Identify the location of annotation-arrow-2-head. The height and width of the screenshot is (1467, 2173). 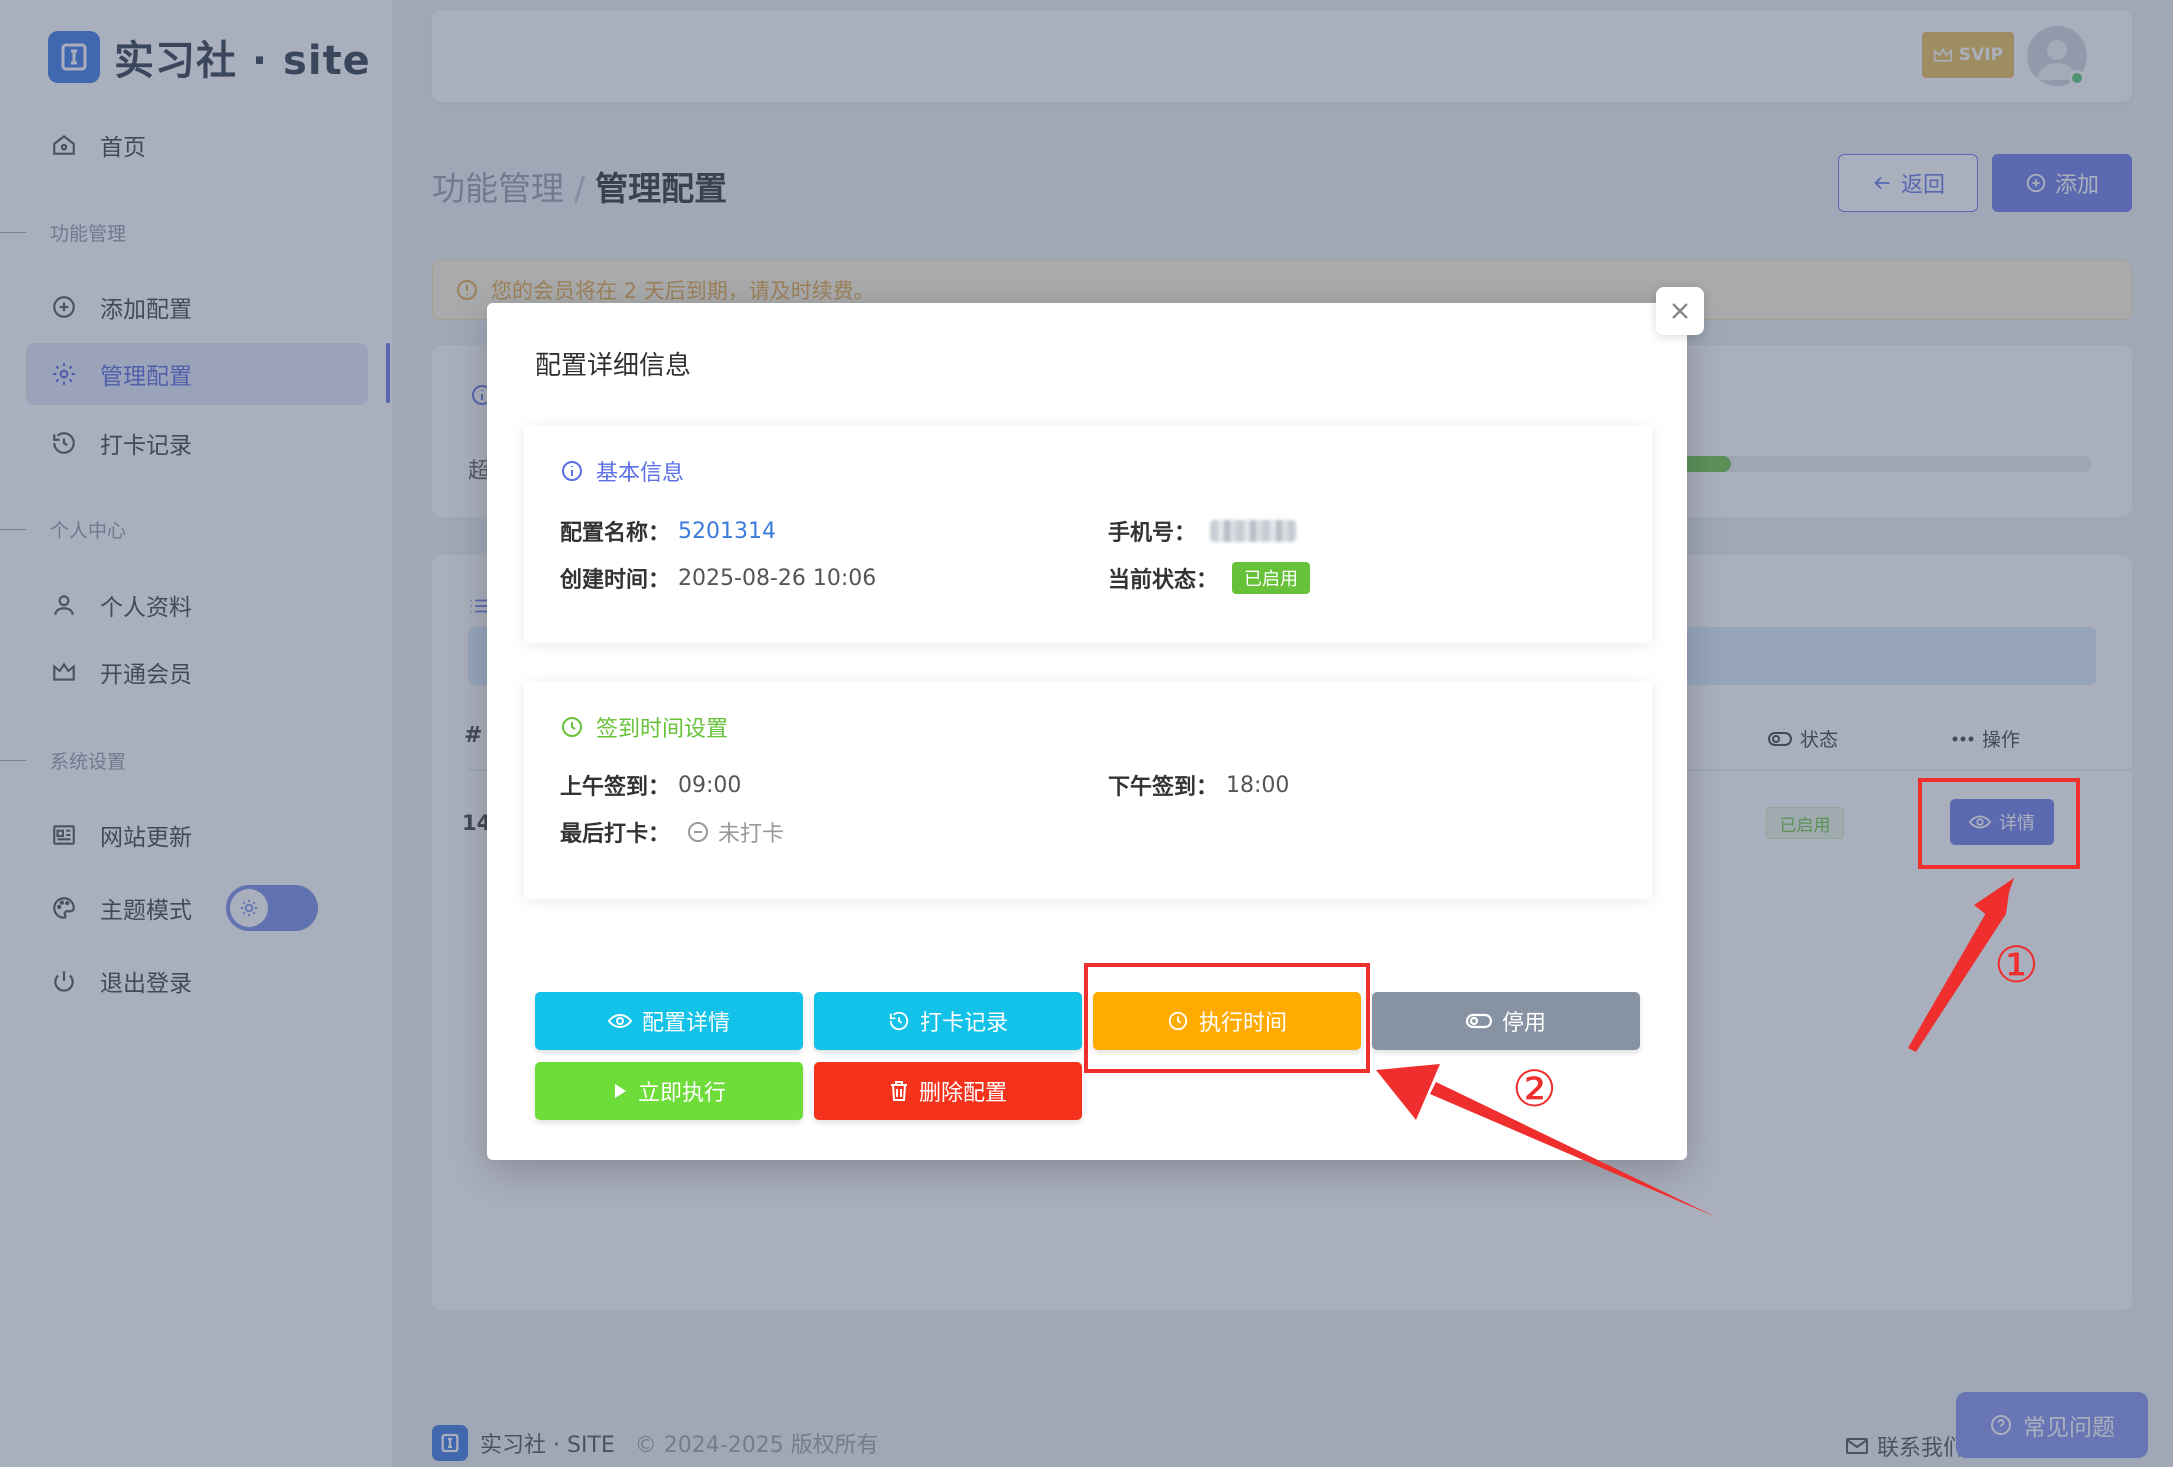
(1408, 1092).